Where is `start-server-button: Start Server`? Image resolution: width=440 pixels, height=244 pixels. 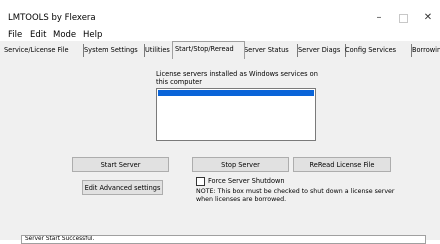
start-server-button: Start Server is located at coordinates (120, 164).